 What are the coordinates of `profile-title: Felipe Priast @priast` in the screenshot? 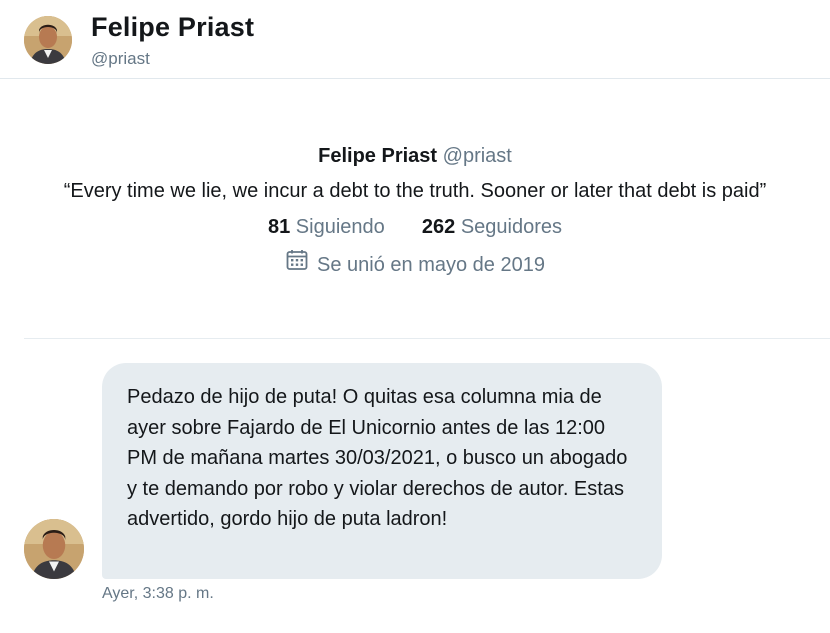 It's located at (415, 156).